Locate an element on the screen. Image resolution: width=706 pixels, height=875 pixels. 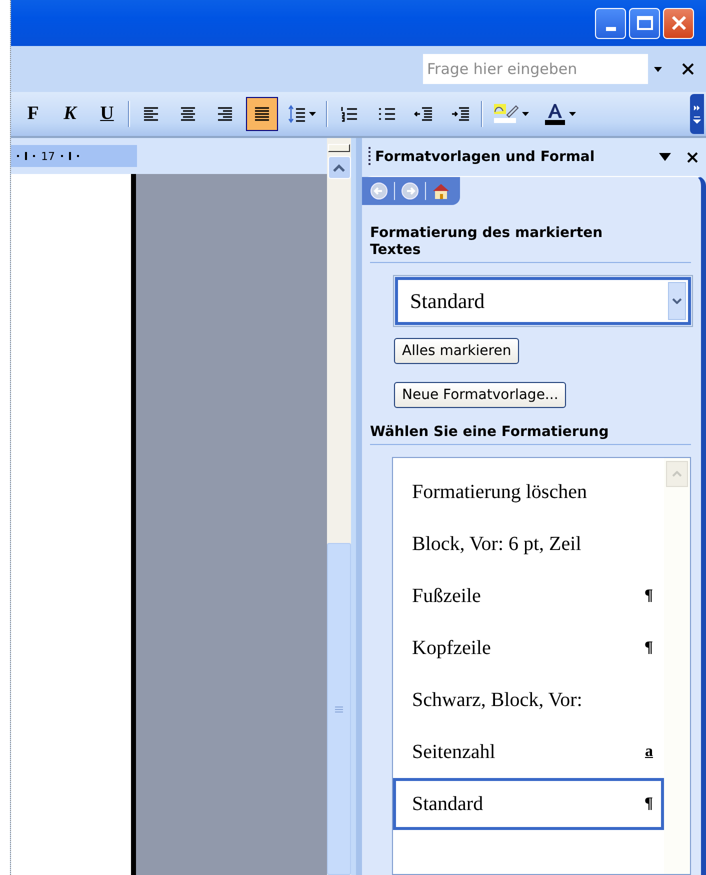
maximize-button is located at coordinates (644, 23).